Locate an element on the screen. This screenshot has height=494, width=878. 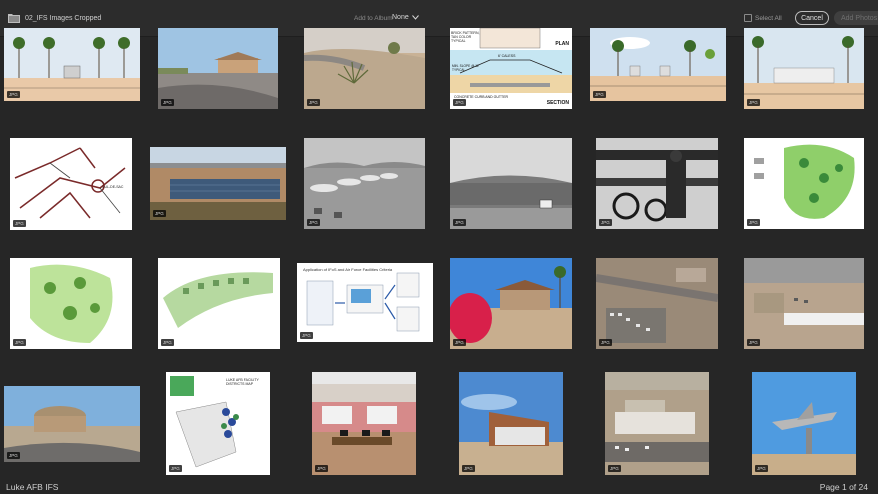
gateway-elevation-2-image is located at coordinates (658, 64).